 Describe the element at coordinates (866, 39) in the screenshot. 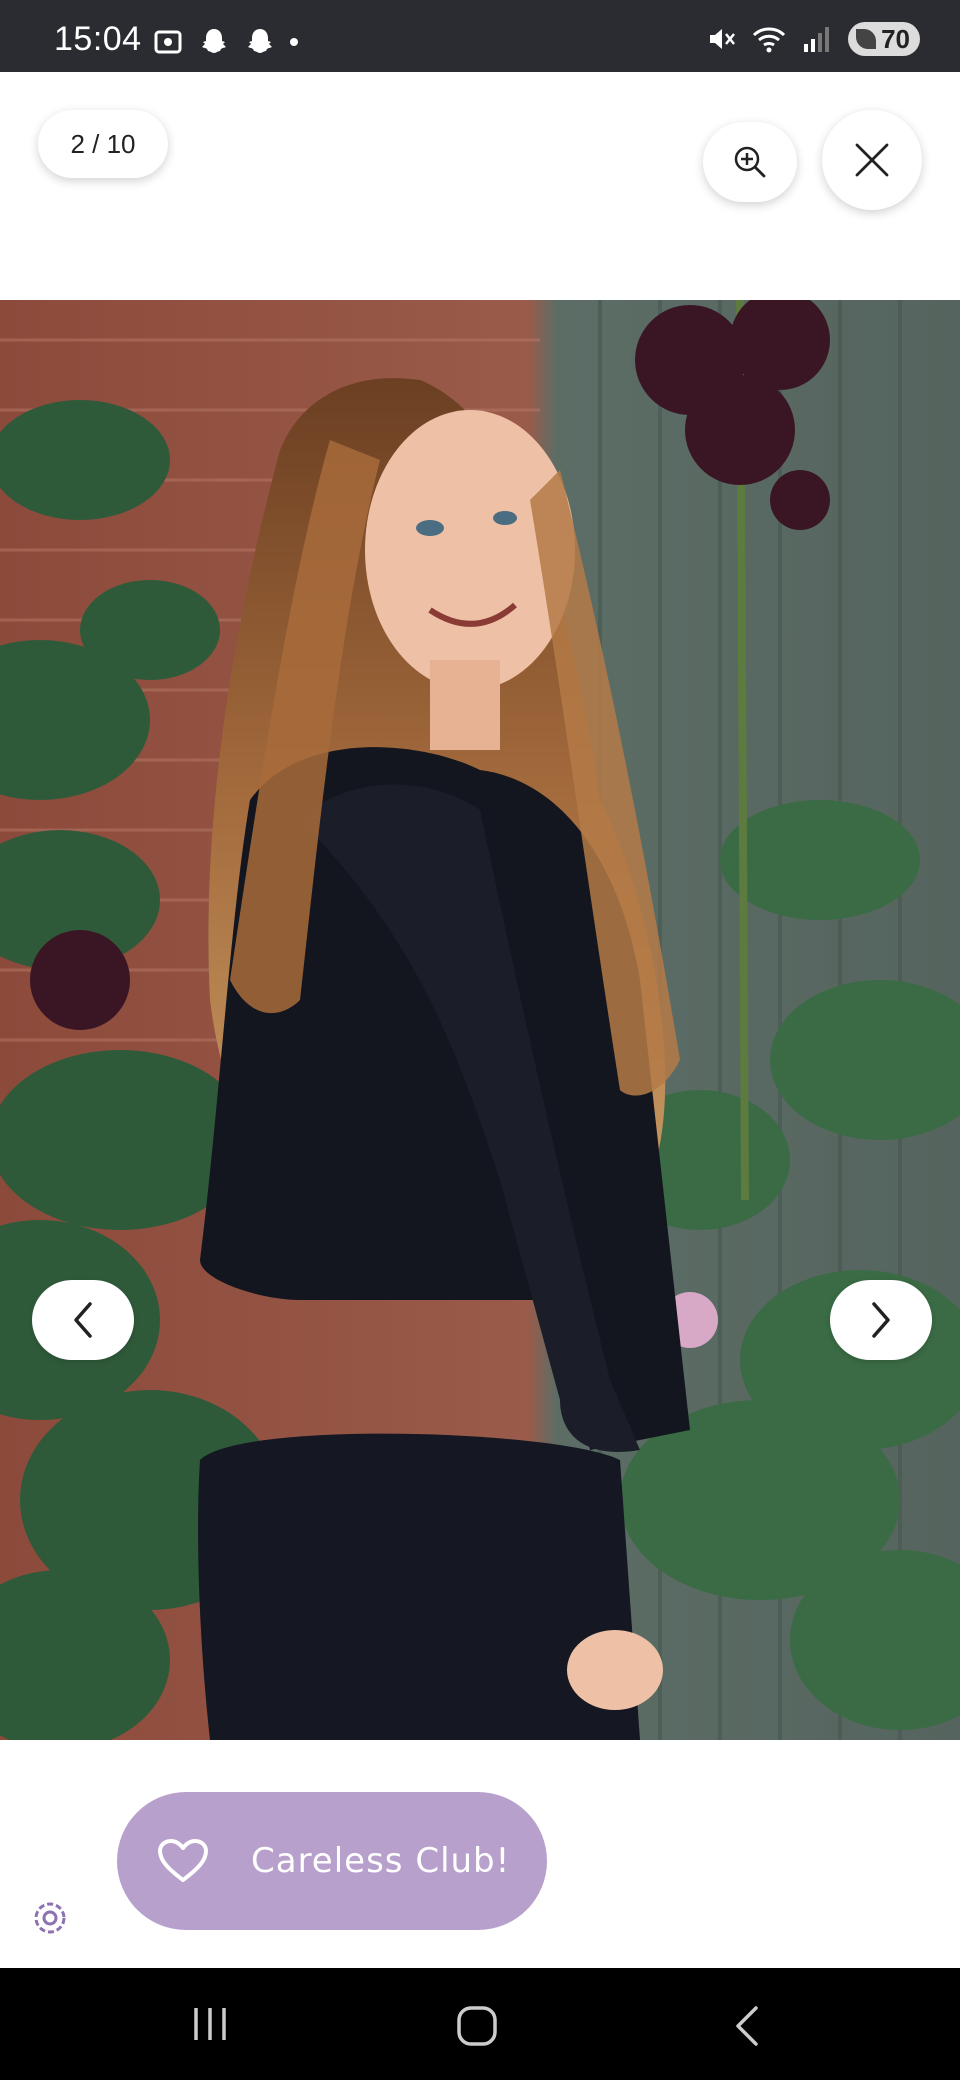

I see `battery-saver-icon` at that location.